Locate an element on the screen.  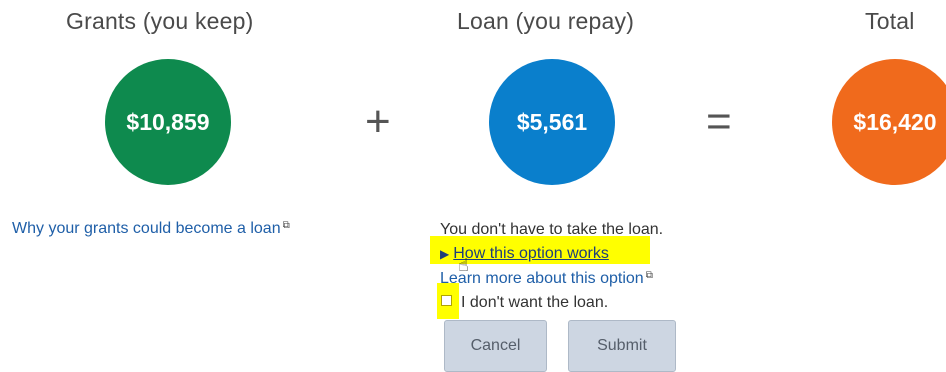
loan-title: Loan (you repay) is located at coordinates (546, 21).